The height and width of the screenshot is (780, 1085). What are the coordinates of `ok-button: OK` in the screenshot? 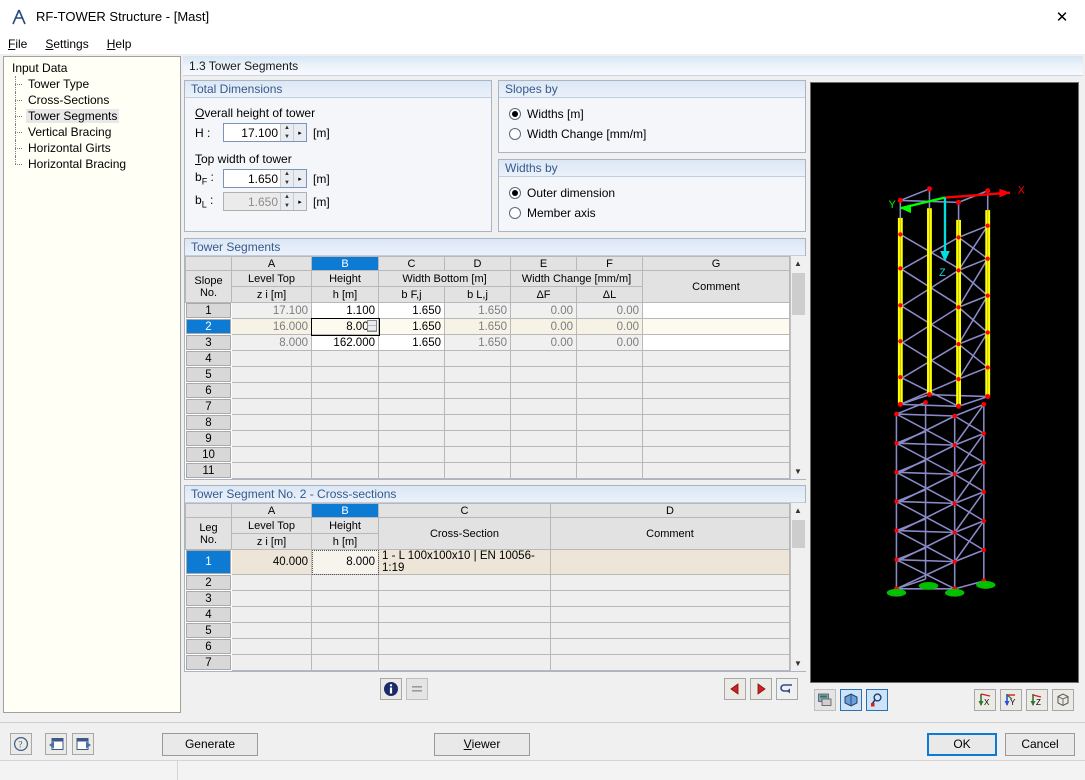 It's located at (962, 744).